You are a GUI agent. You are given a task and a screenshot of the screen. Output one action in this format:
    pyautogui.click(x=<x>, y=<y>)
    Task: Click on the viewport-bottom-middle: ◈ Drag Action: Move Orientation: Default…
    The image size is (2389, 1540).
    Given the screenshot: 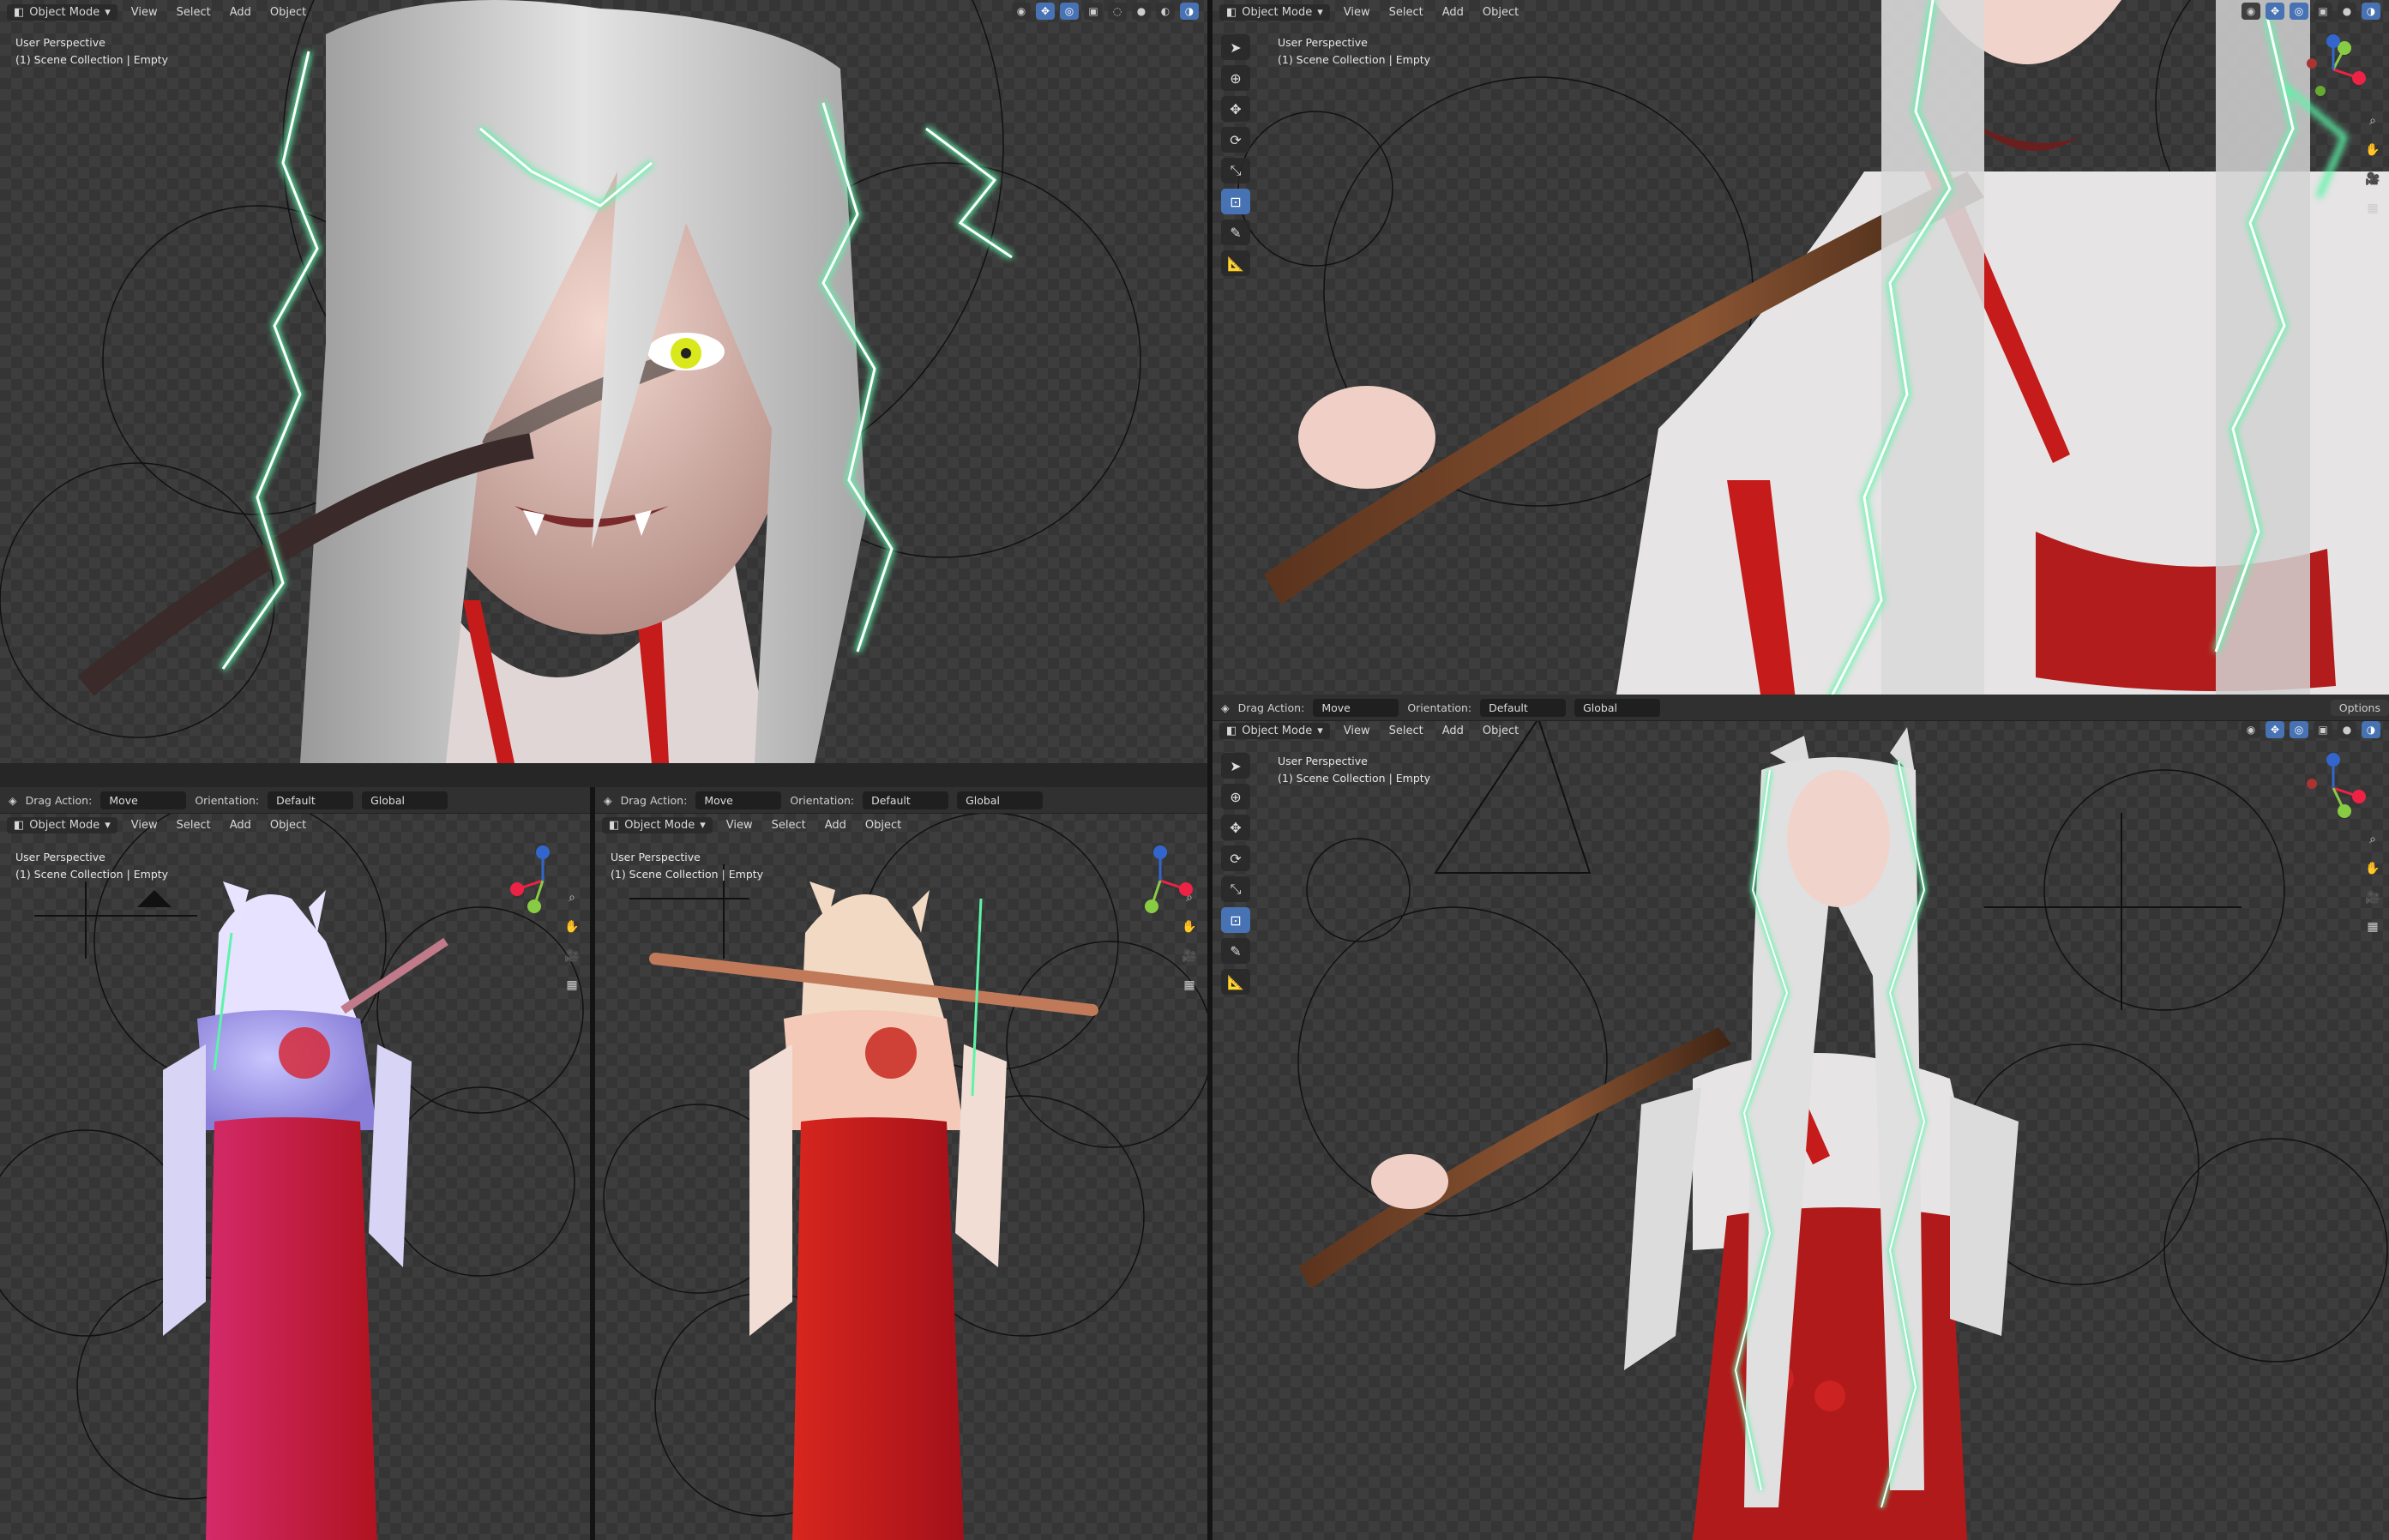 What is the action you would take?
    pyautogui.click(x=901, y=1163)
    